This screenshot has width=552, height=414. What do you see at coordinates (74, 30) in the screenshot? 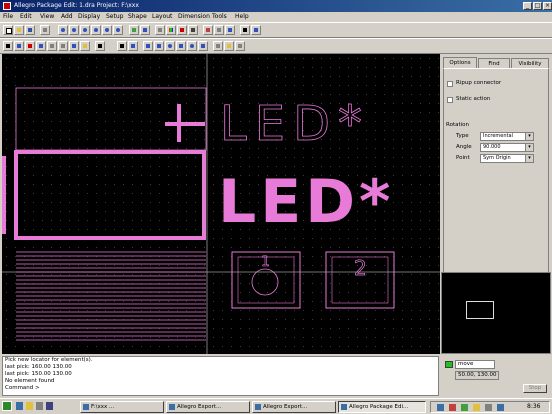
I see `zoom-fit-icon` at bounding box center [74, 30].